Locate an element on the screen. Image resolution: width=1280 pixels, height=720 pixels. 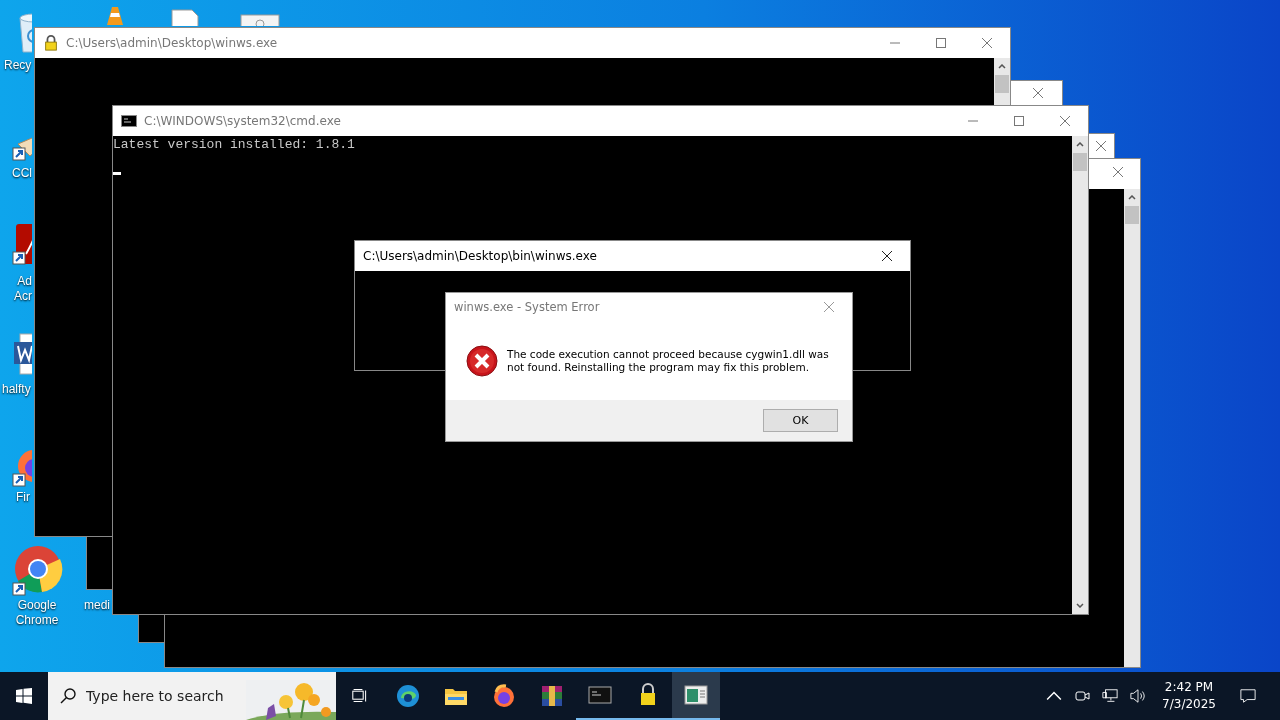
speaker-icon is located at coordinates (1138, 696).